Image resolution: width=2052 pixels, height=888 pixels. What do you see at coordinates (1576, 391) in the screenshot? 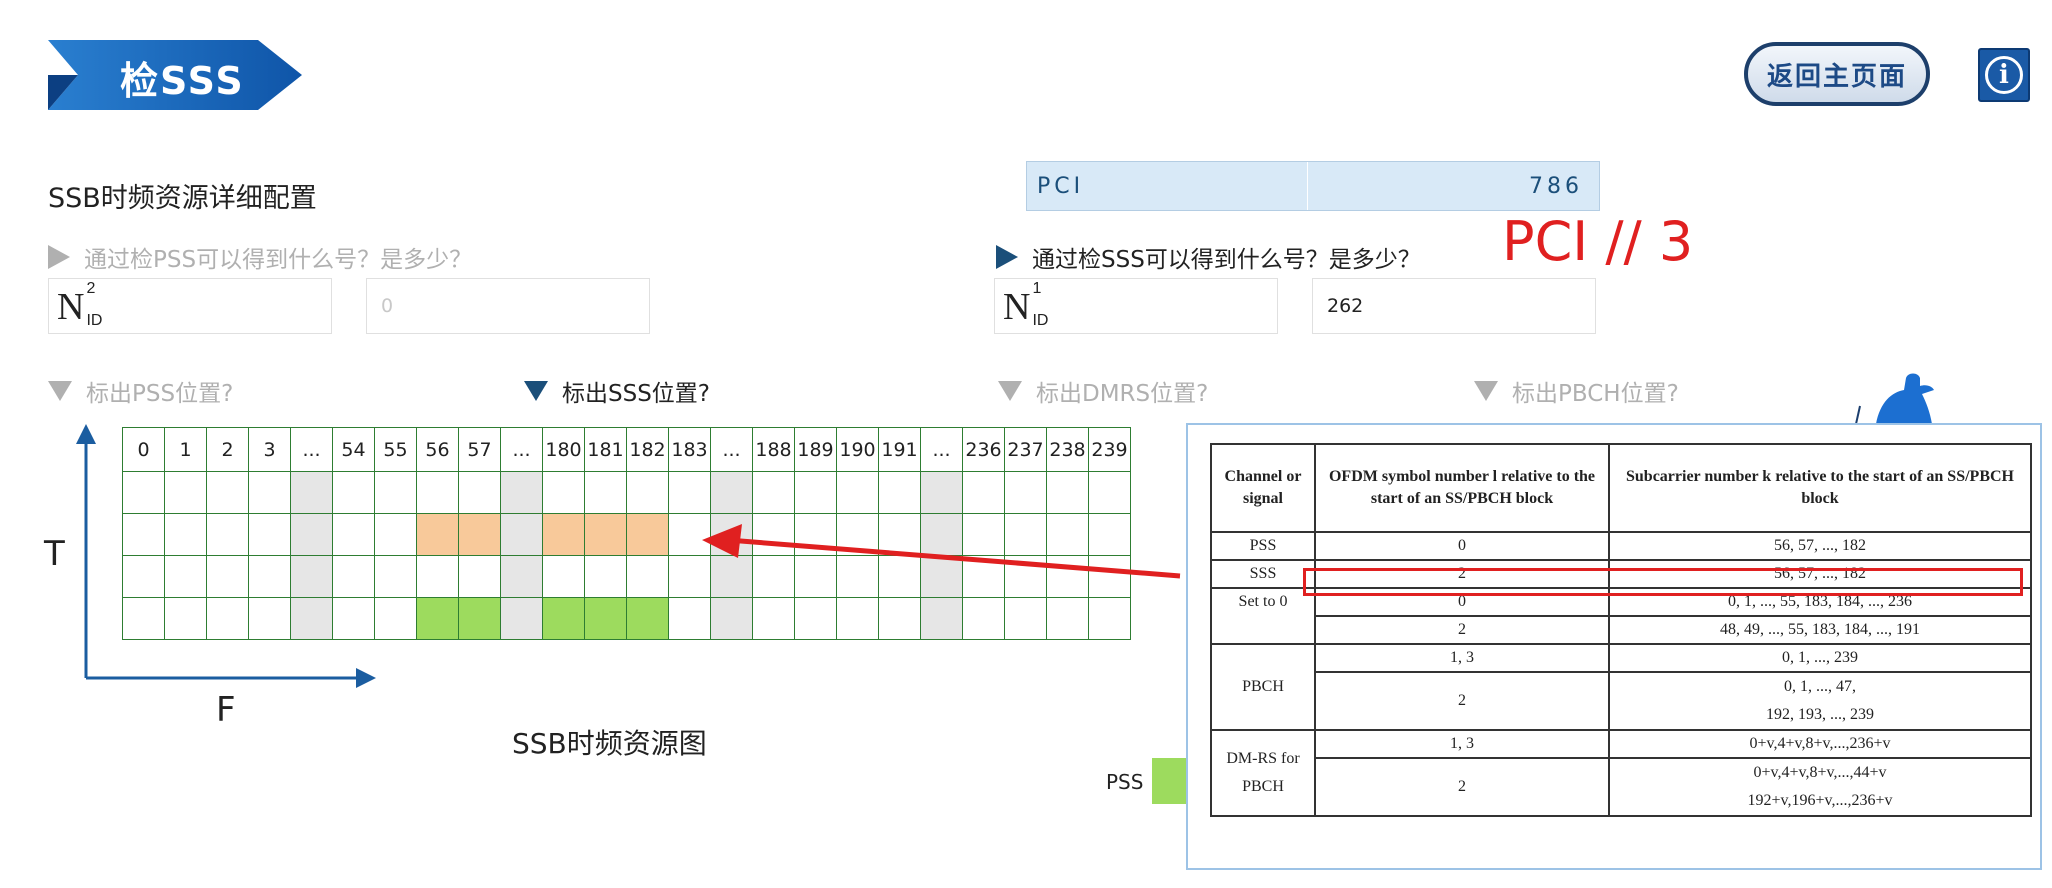
I see `toggle-pbch-position: 标出PBCH位置?` at bounding box center [1576, 391].